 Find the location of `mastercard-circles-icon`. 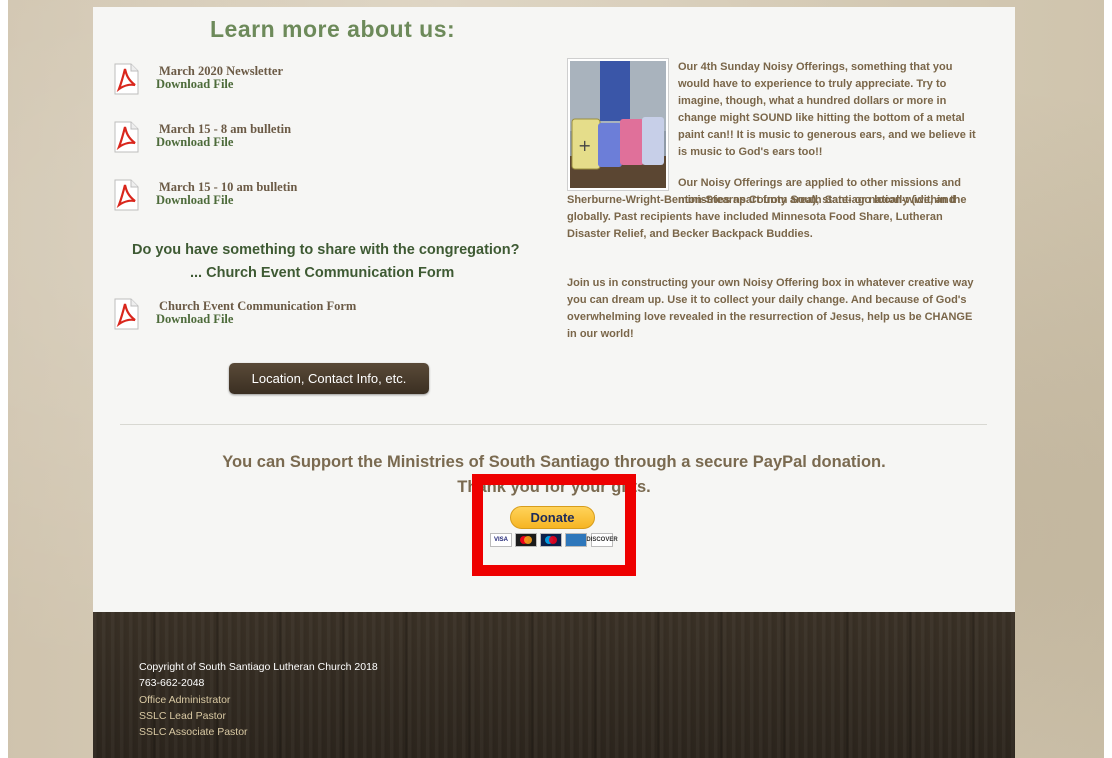

mastercard-circles-icon is located at coordinates (526, 540).